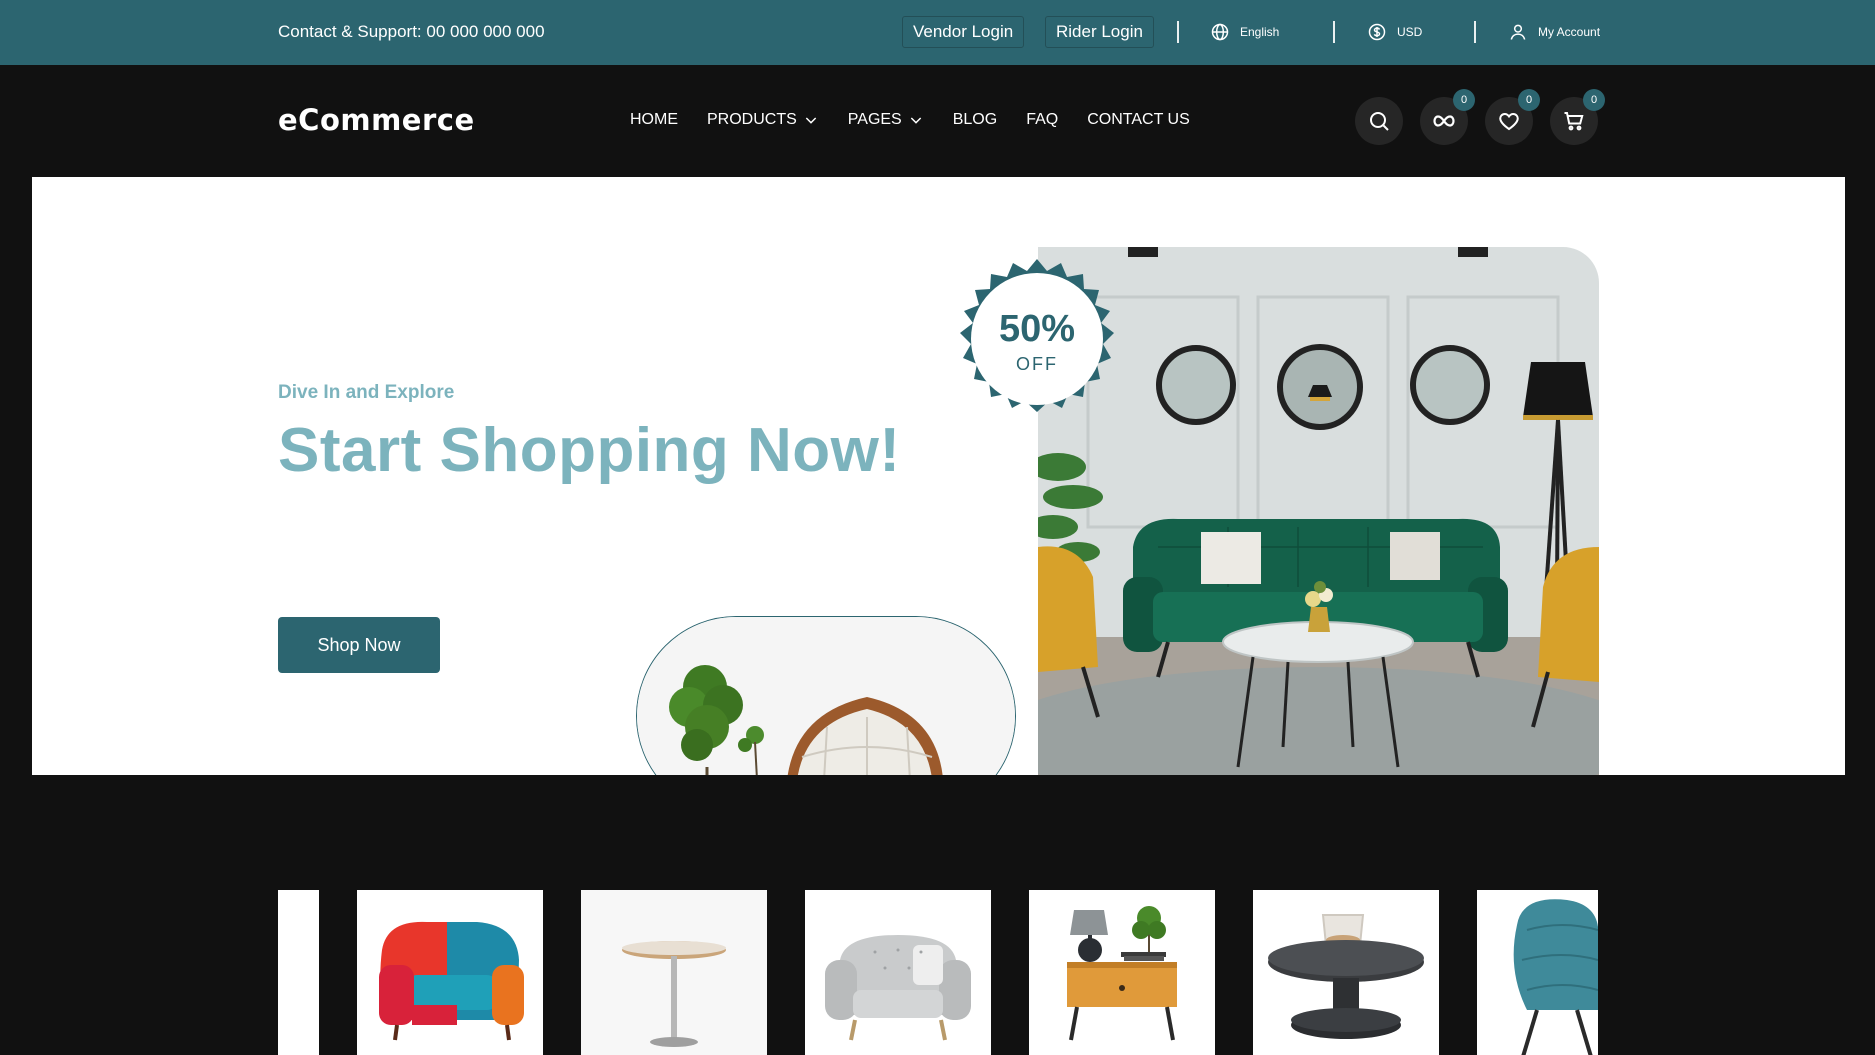  I want to click on nav-item-blog: BLOG, so click(975, 120).